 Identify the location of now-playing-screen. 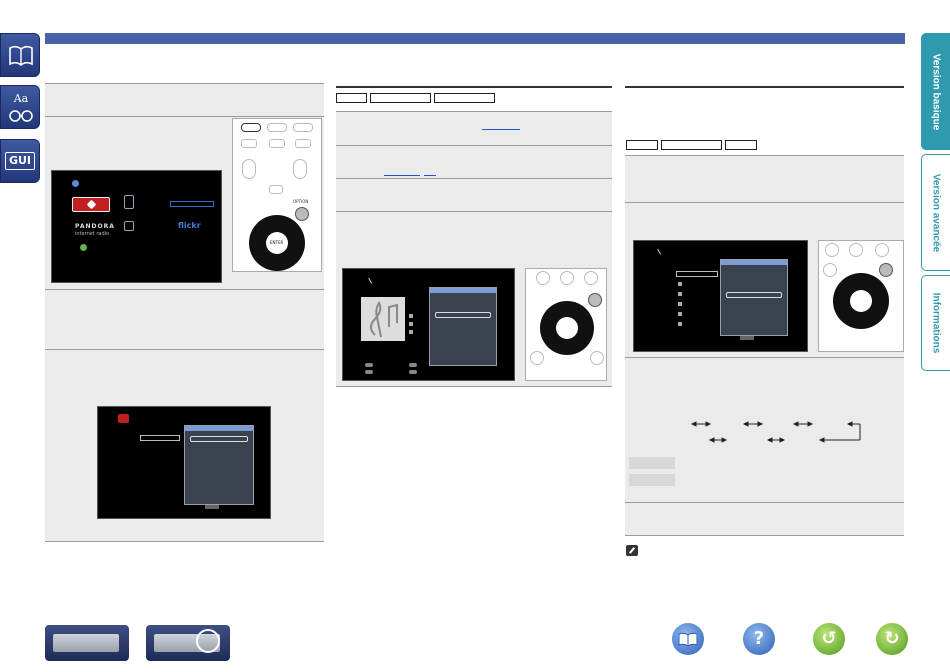
(428, 324).